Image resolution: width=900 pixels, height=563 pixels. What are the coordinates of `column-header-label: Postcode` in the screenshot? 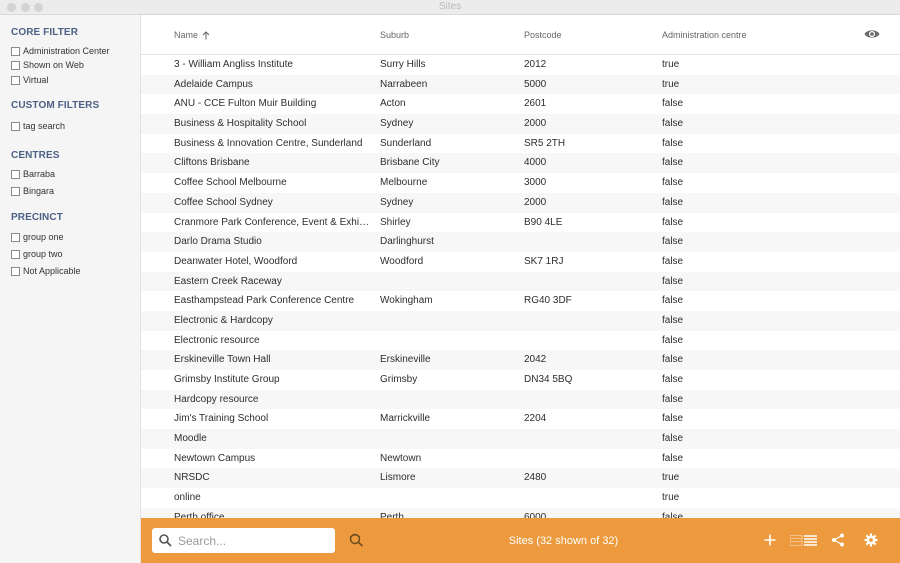 It's located at (543, 35).